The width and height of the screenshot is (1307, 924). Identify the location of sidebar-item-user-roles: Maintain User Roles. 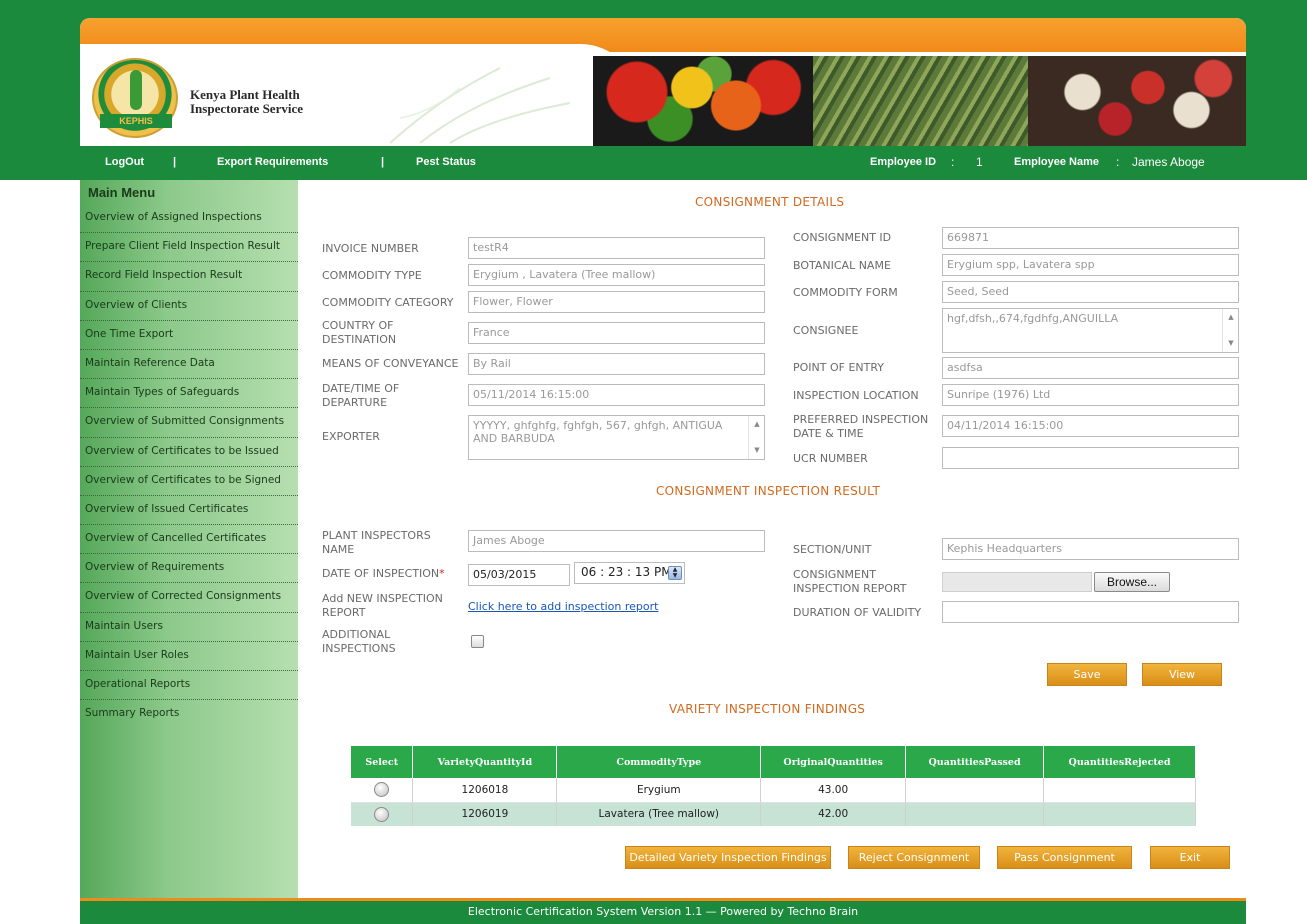
(189, 656).